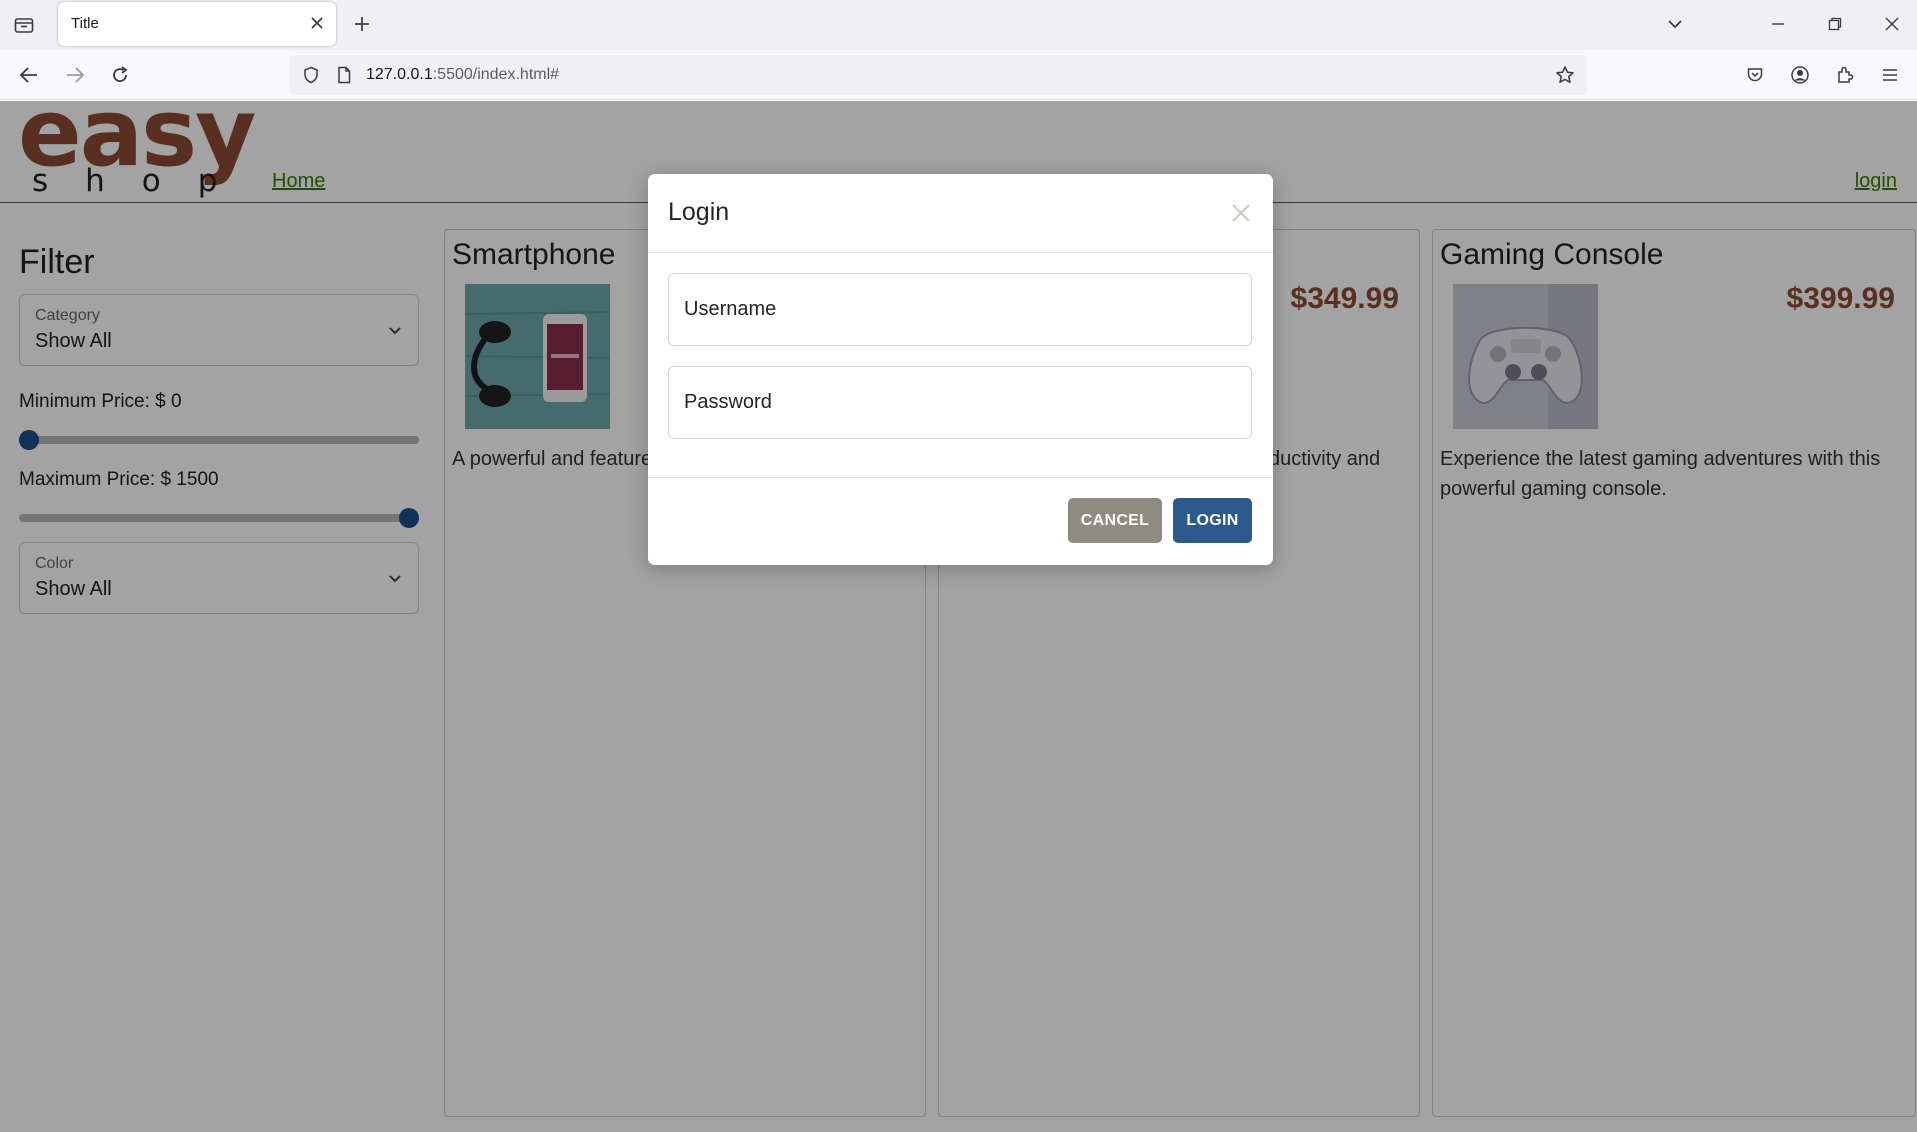 The height and width of the screenshot is (1132, 1917). What do you see at coordinates (958, 25) in the screenshot?
I see `browser-tab-bar: Title` at bounding box center [958, 25].